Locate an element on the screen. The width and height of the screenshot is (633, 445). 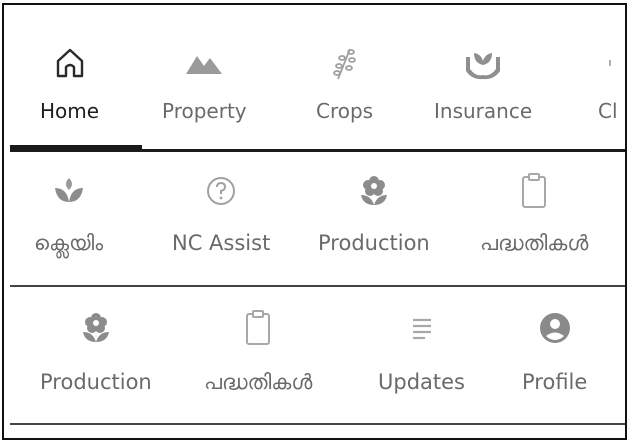
crop-plant-icon is located at coordinates (345, 63).